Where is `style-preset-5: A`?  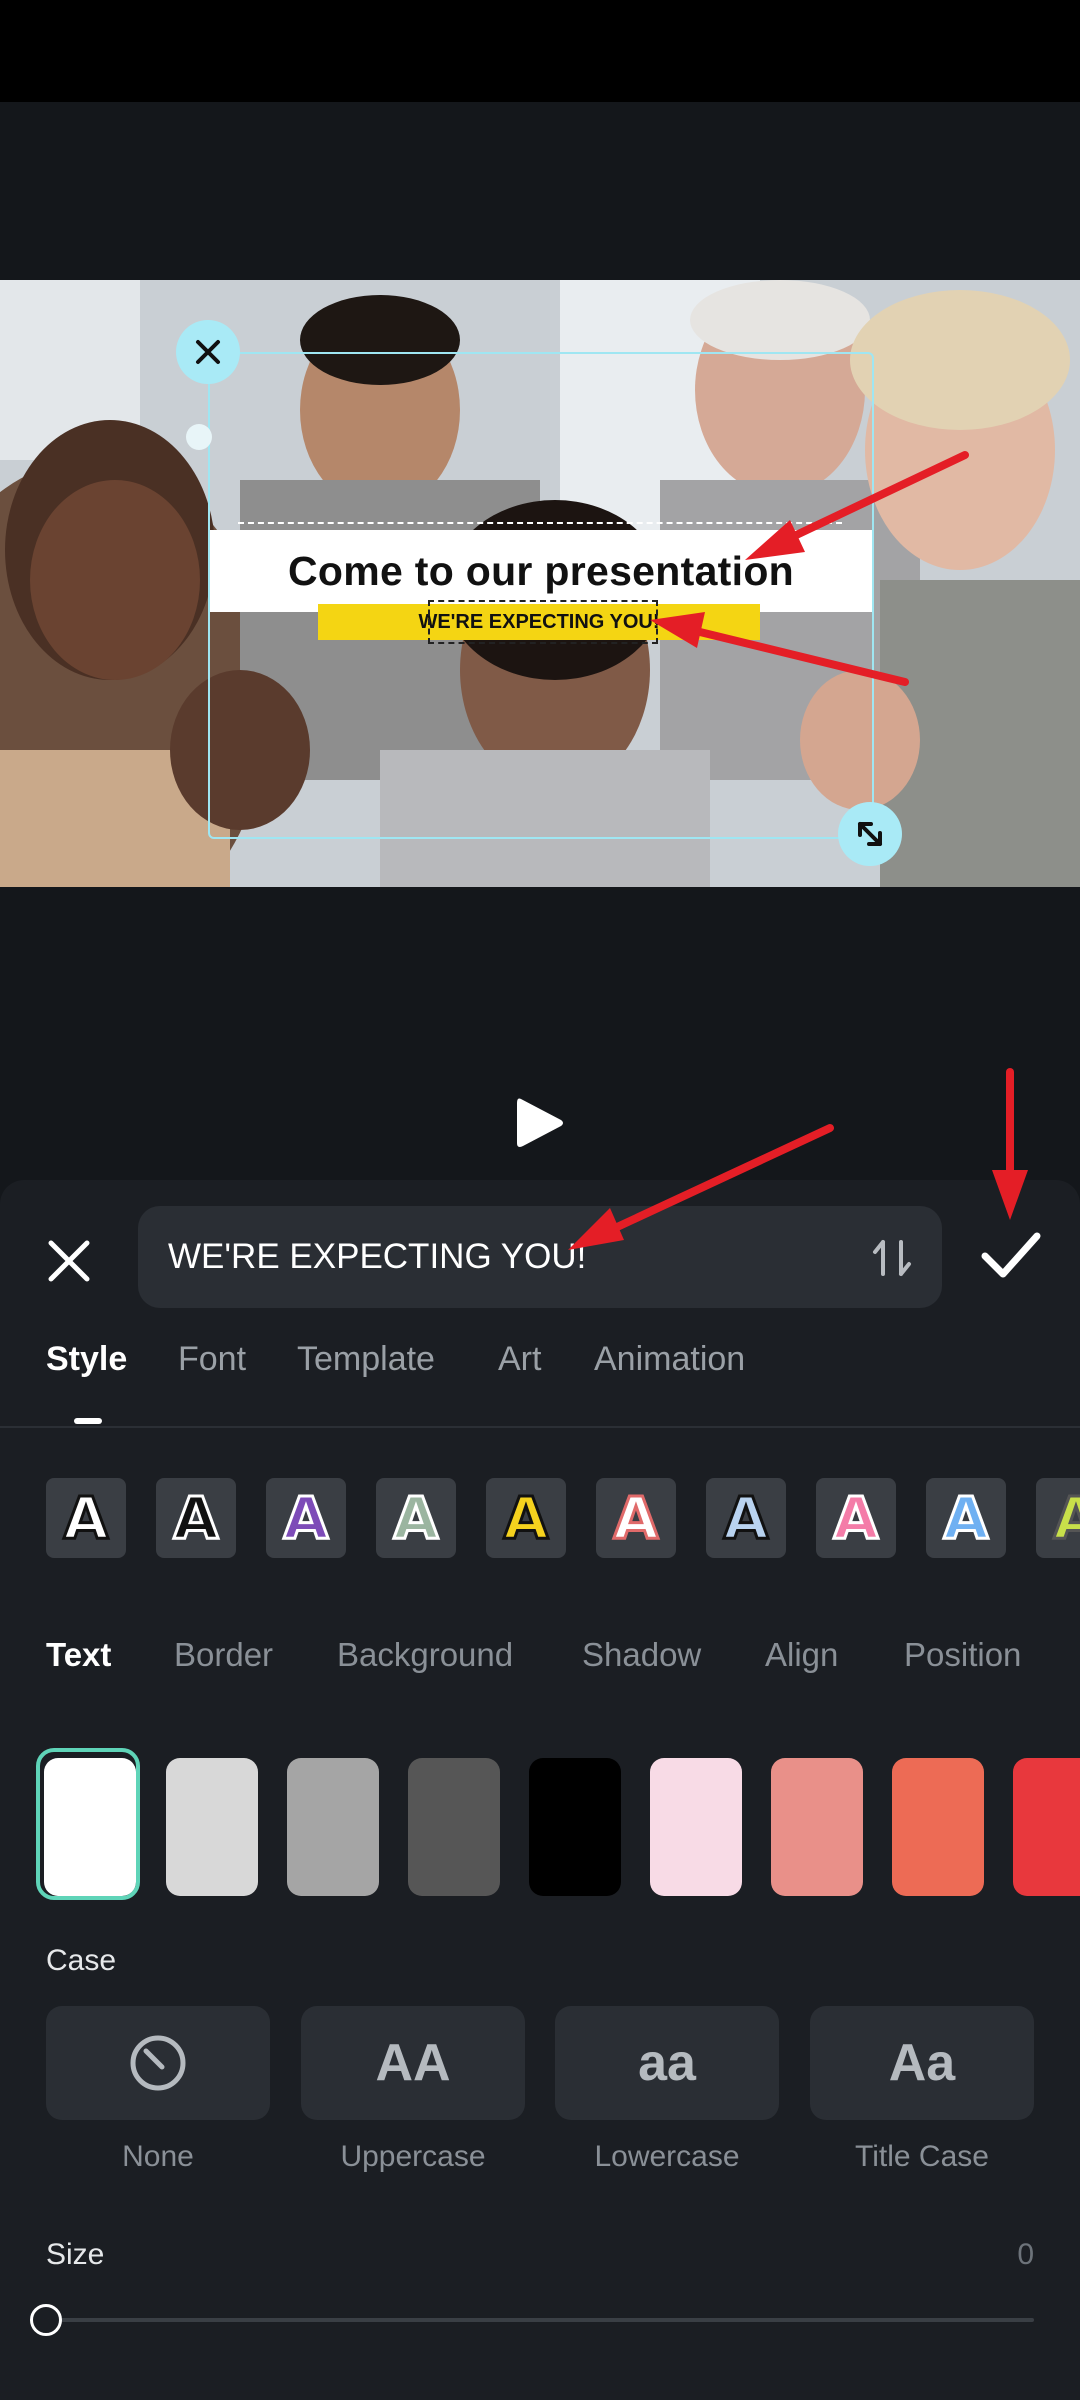
style-preset-5: A is located at coordinates (526, 1518).